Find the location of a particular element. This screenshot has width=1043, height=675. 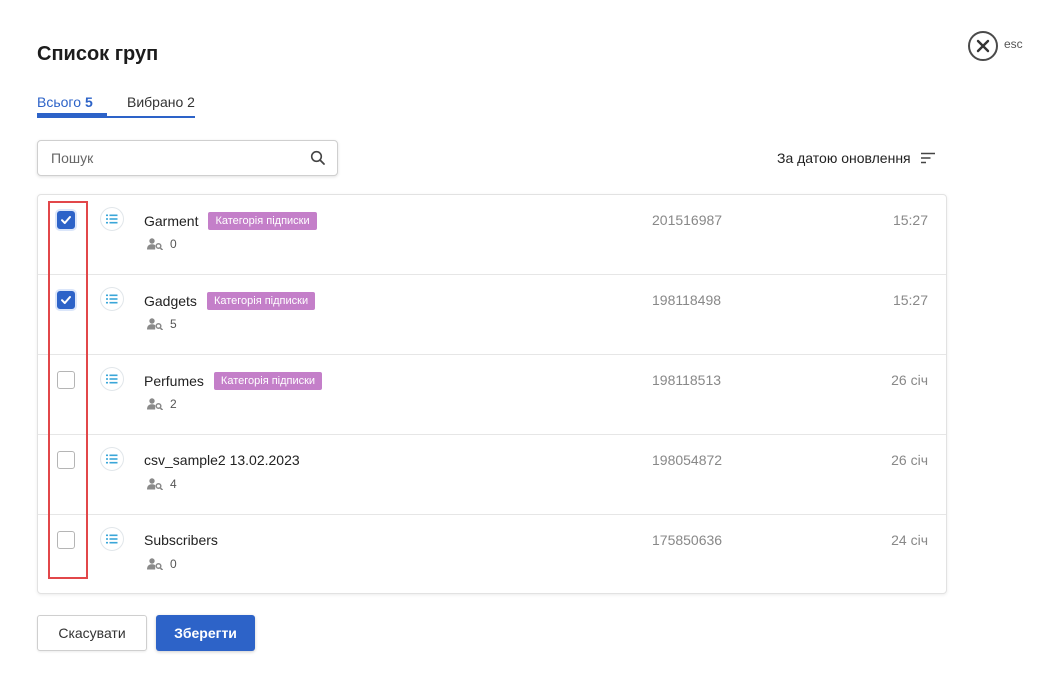

tab-selected: Вибрано 2 is located at coordinates (161, 102).